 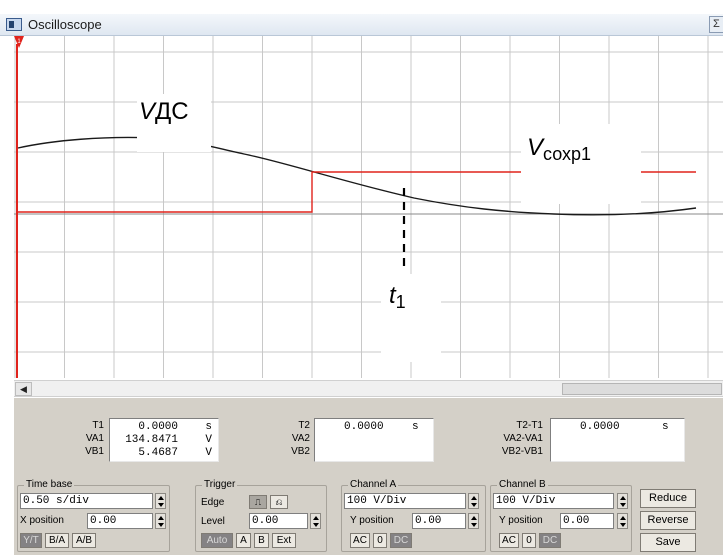 I want to click on readout-middle-labels: T2 VA2 VB2, so click(x=297, y=438).